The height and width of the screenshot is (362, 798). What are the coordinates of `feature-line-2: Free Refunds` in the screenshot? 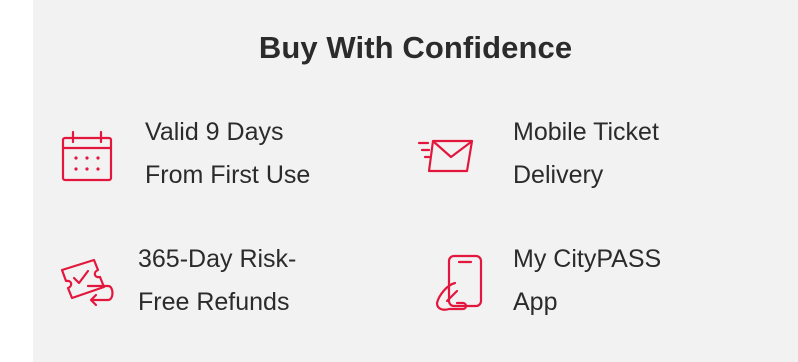 It's located at (214, 302).